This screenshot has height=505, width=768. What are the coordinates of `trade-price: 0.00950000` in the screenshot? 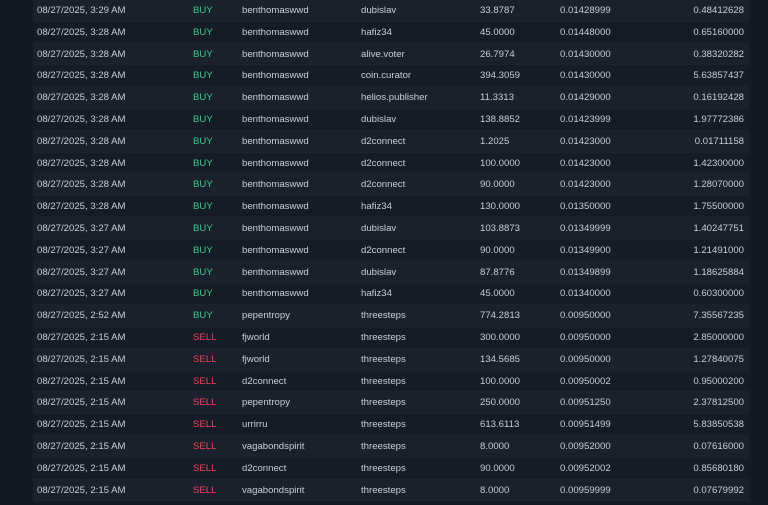 It's located at (585, 359).